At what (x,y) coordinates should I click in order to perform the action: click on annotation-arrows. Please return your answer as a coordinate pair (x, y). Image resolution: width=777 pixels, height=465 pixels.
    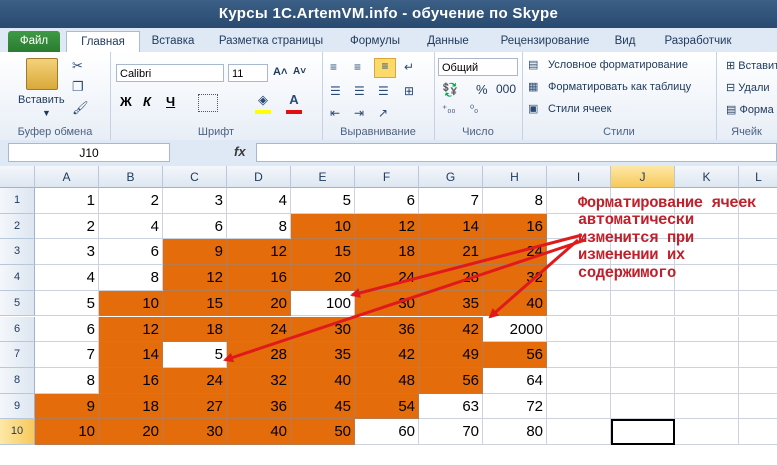
    Looking at the image, I should click on (404, 298).